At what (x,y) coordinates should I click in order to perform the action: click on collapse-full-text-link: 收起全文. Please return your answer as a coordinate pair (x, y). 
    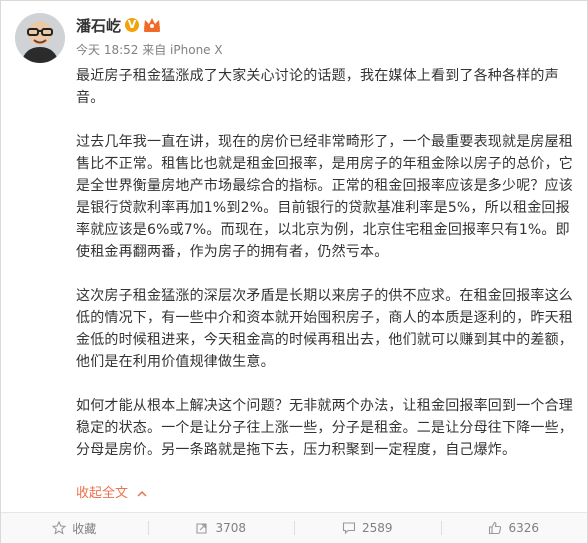
    Looking at the image, I should click on (111, 491).